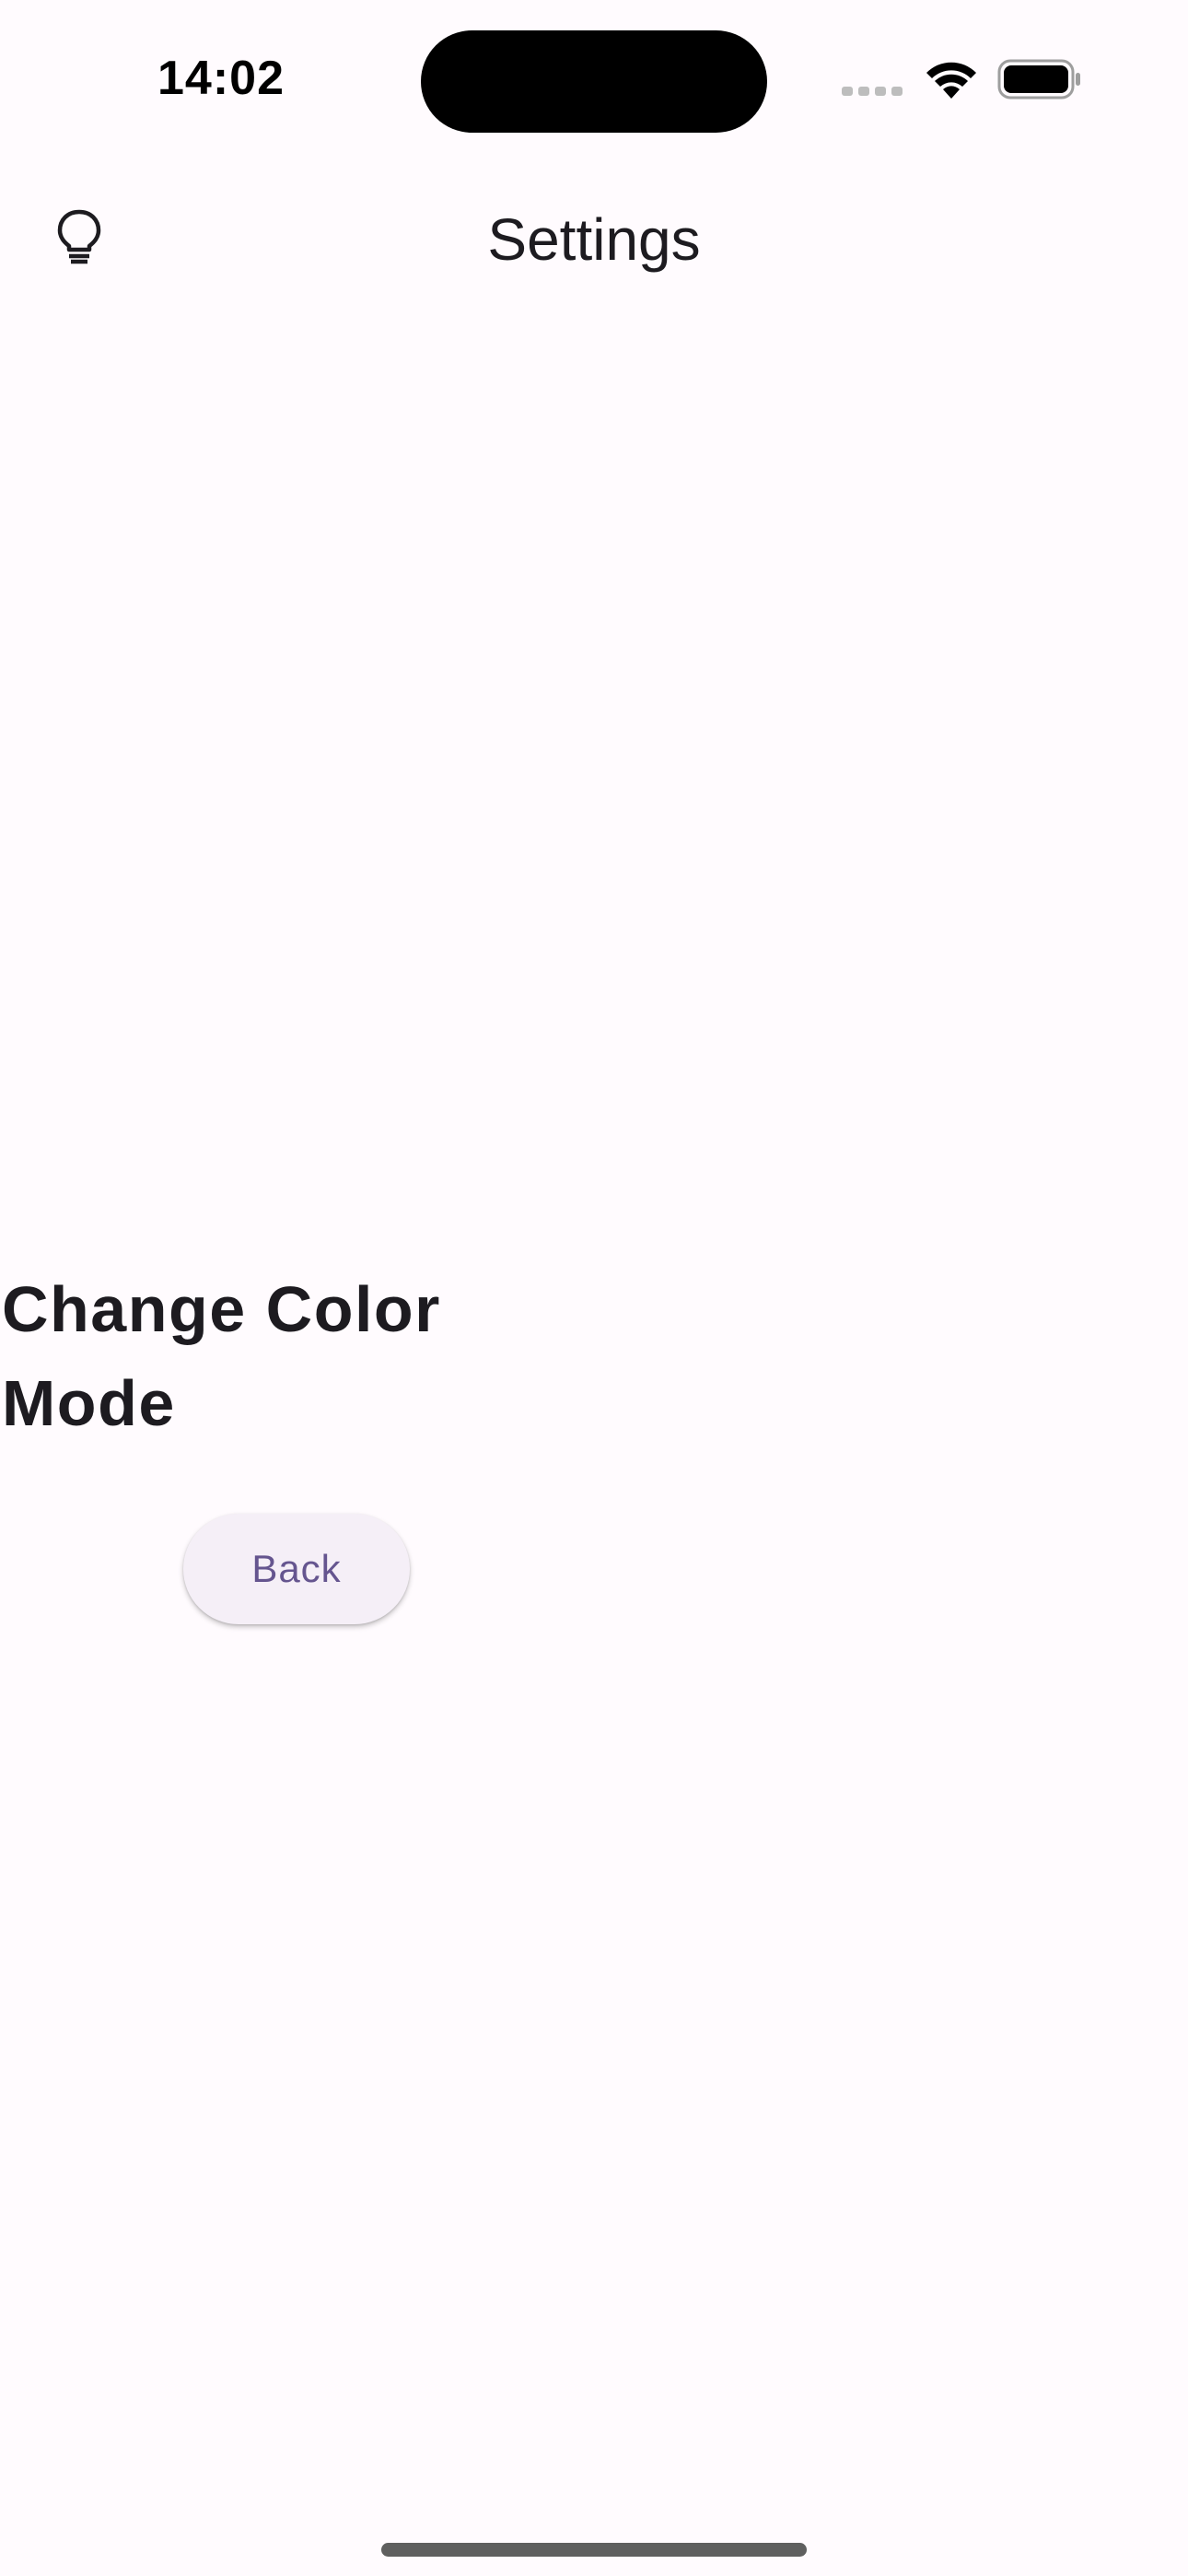  Describe the element at coordinates (872, 91) in the screenshot. I see `cellular-signal-icon` at that location.